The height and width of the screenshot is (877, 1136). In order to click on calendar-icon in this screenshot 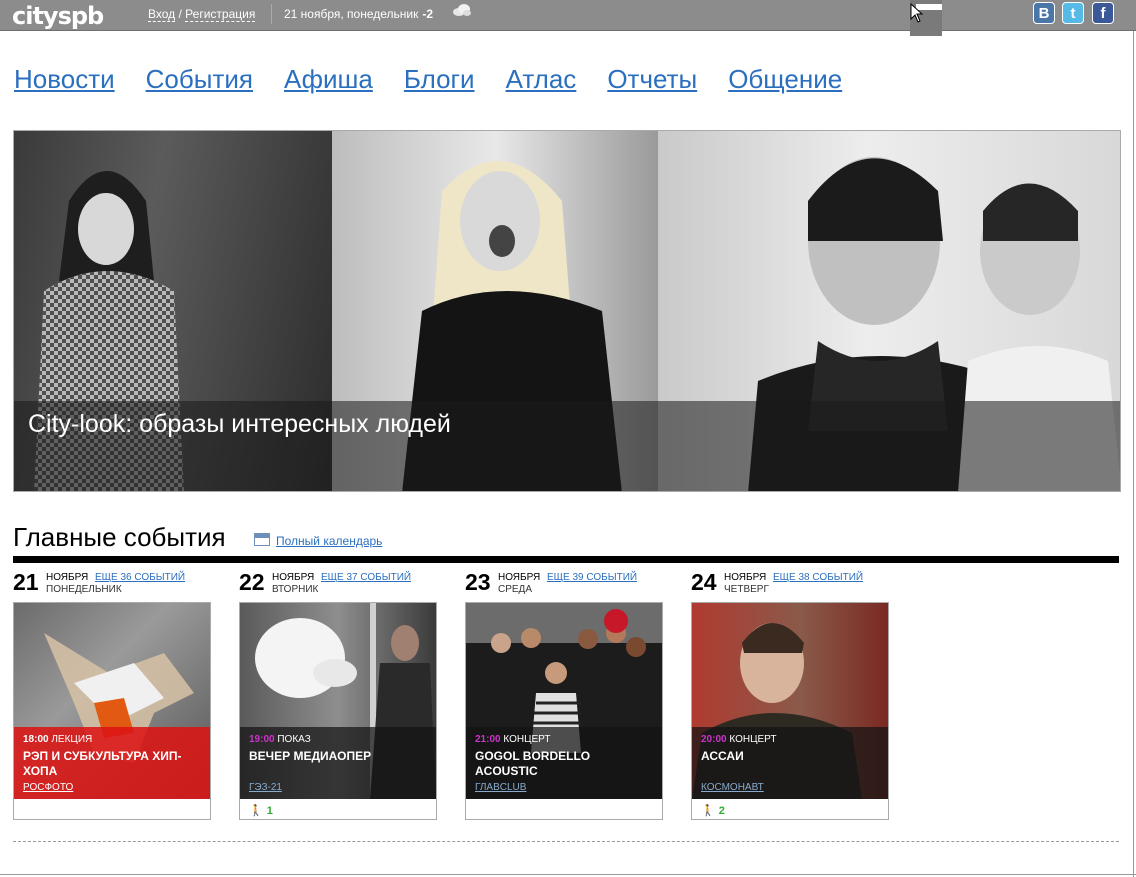, I will do `click(262, 539)`.